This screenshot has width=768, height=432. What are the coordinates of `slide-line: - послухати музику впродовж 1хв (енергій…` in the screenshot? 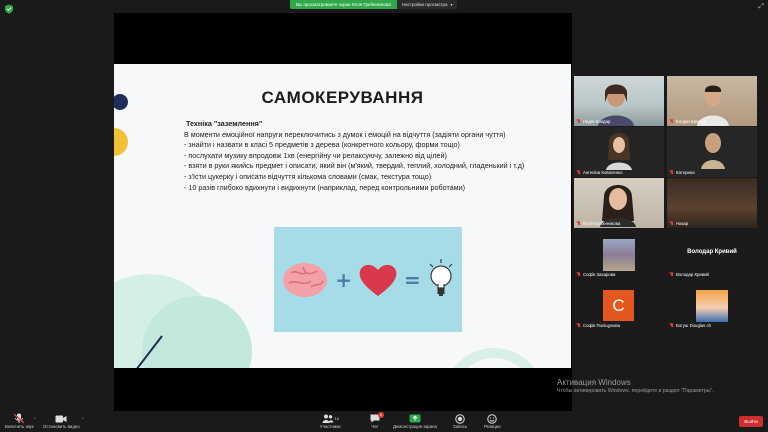 It's located at (315, 155).